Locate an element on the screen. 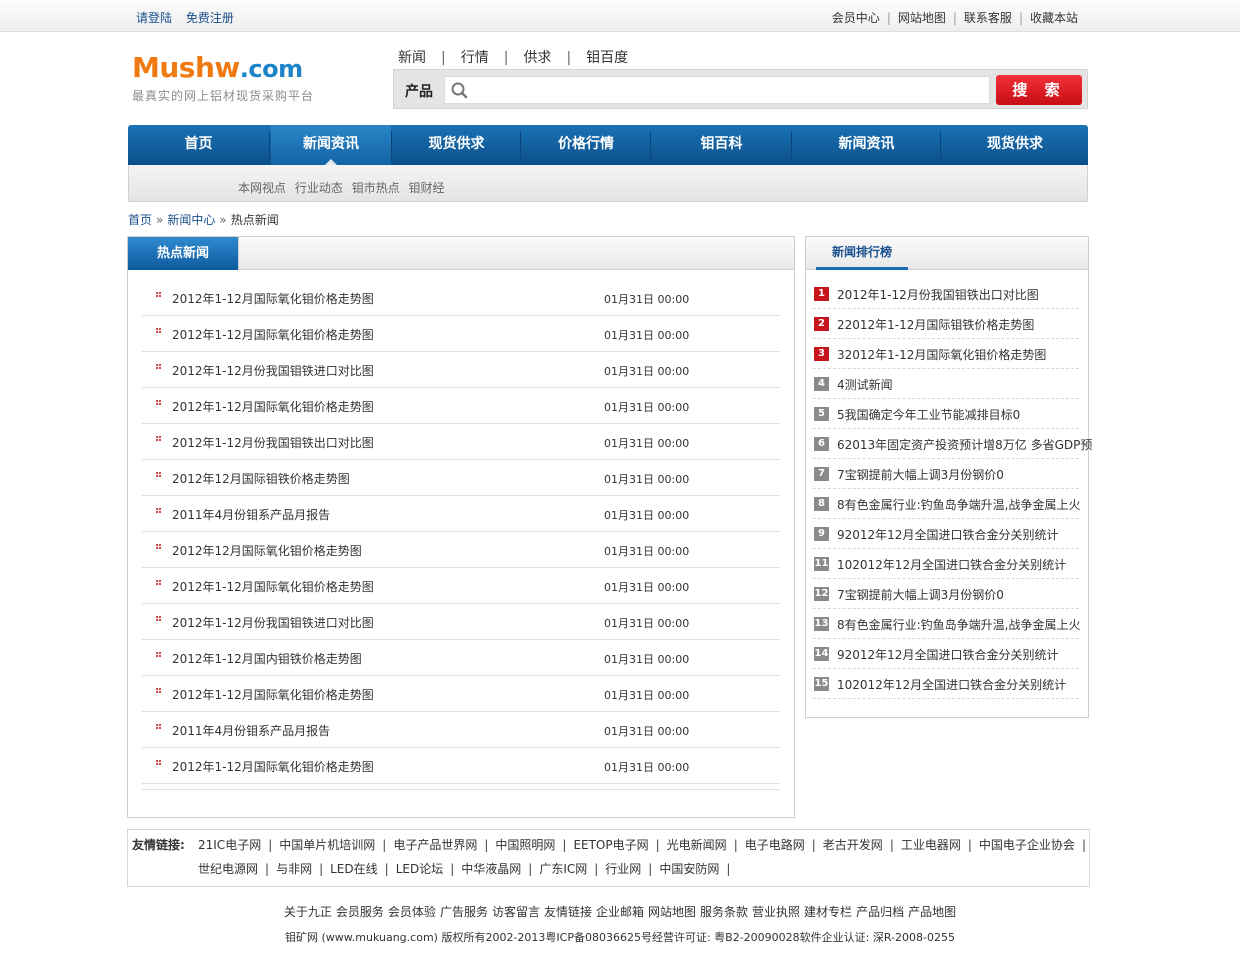  news-title: 2011年4月份钼系产品月报告 is located at coordinates (251, 730).